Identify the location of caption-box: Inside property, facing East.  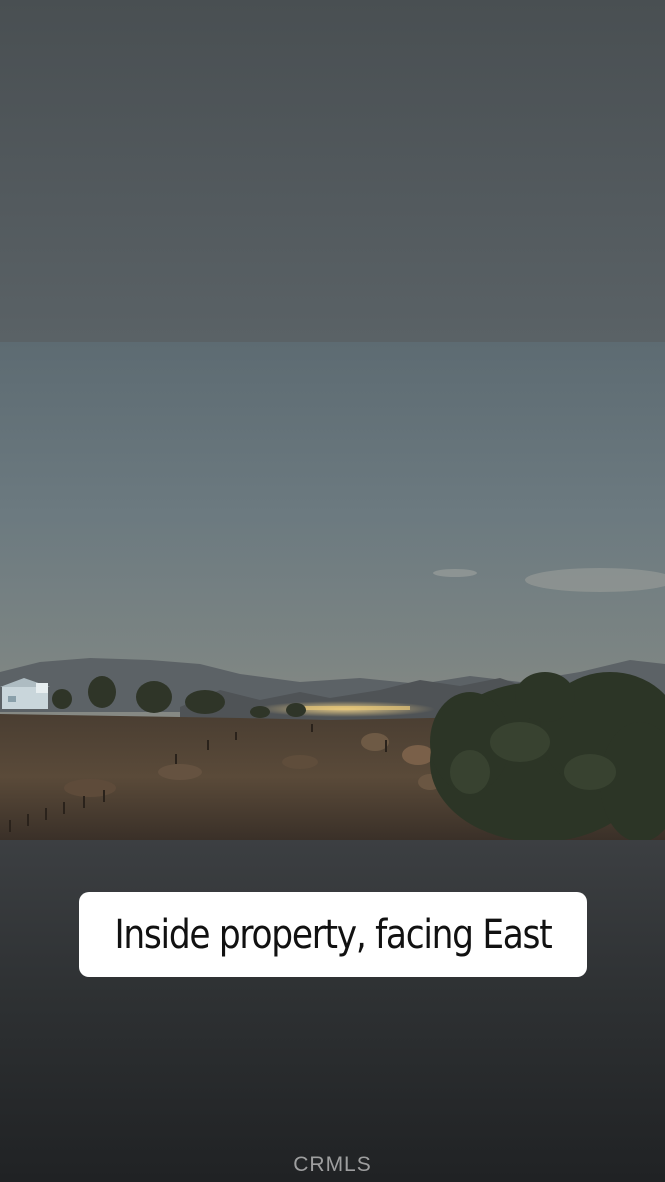
(333, 934).